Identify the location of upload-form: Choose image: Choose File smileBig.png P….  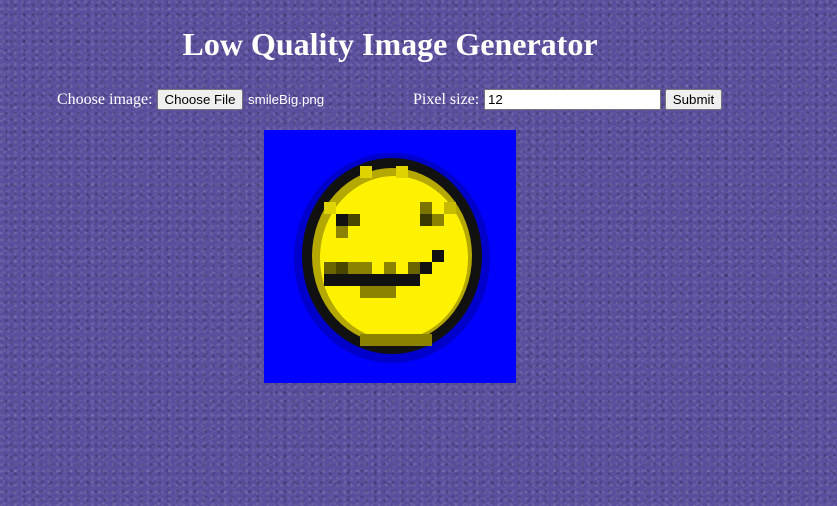
(447, 100).